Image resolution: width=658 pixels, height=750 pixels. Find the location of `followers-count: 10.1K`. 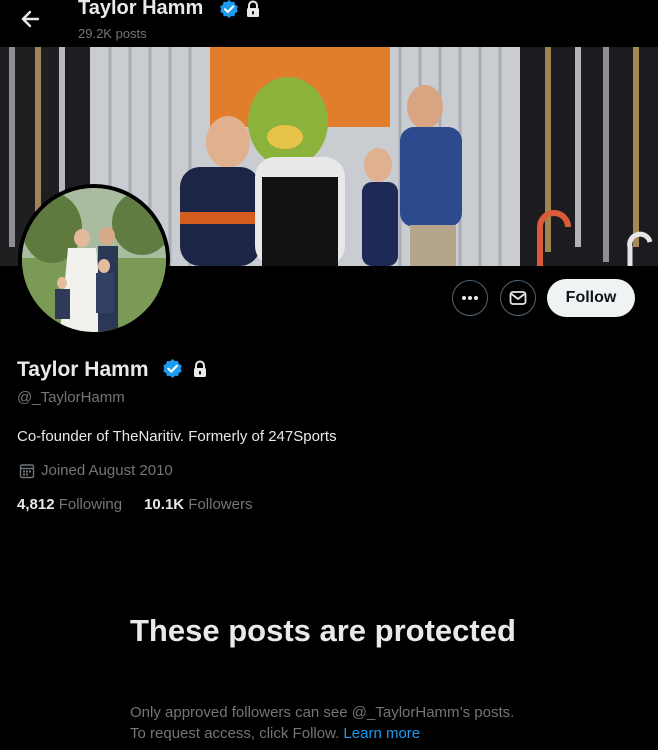

followers-count: 10.1K is located at coordinates (164, 504).